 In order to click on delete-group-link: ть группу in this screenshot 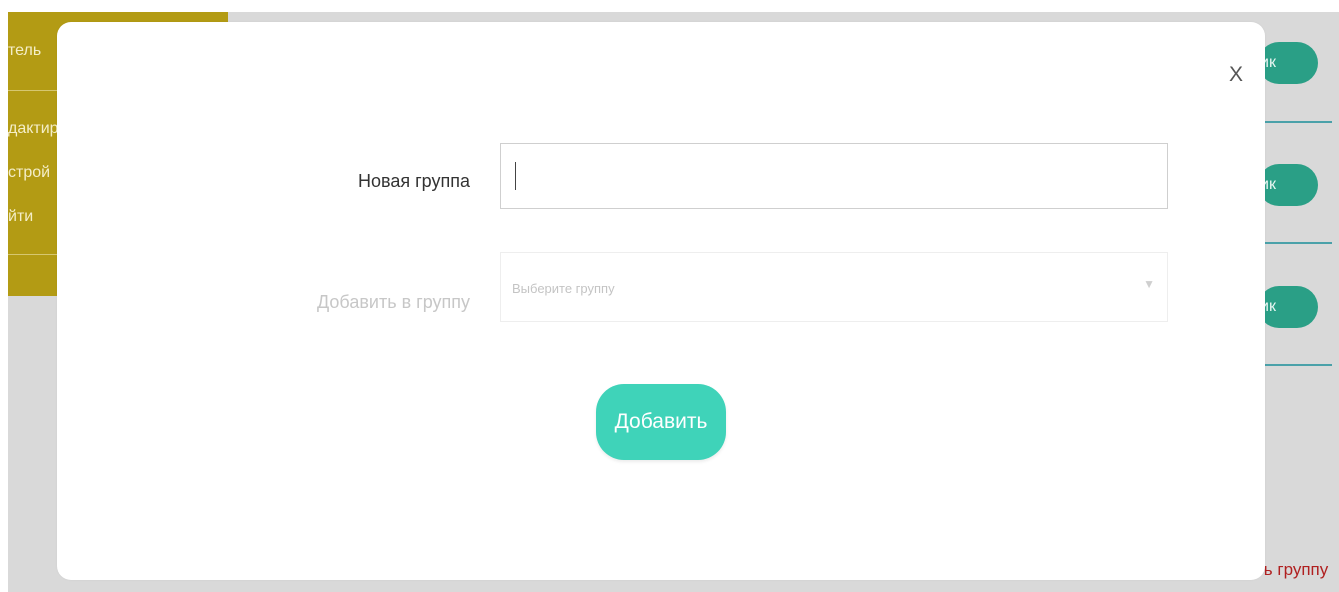, I will do `click(1292, 570)`.